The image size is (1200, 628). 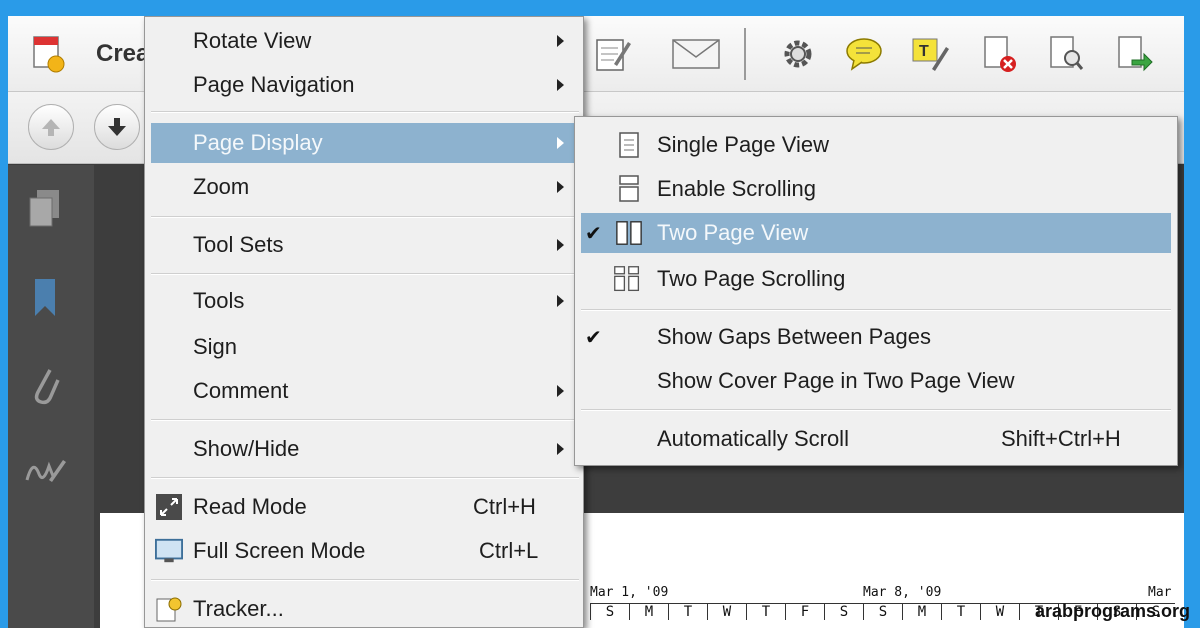 What do you see at coordinates (365, 143) in the screenshot?
I see `menu-item-page-display: Page Display` at bounding box center [365, 143].